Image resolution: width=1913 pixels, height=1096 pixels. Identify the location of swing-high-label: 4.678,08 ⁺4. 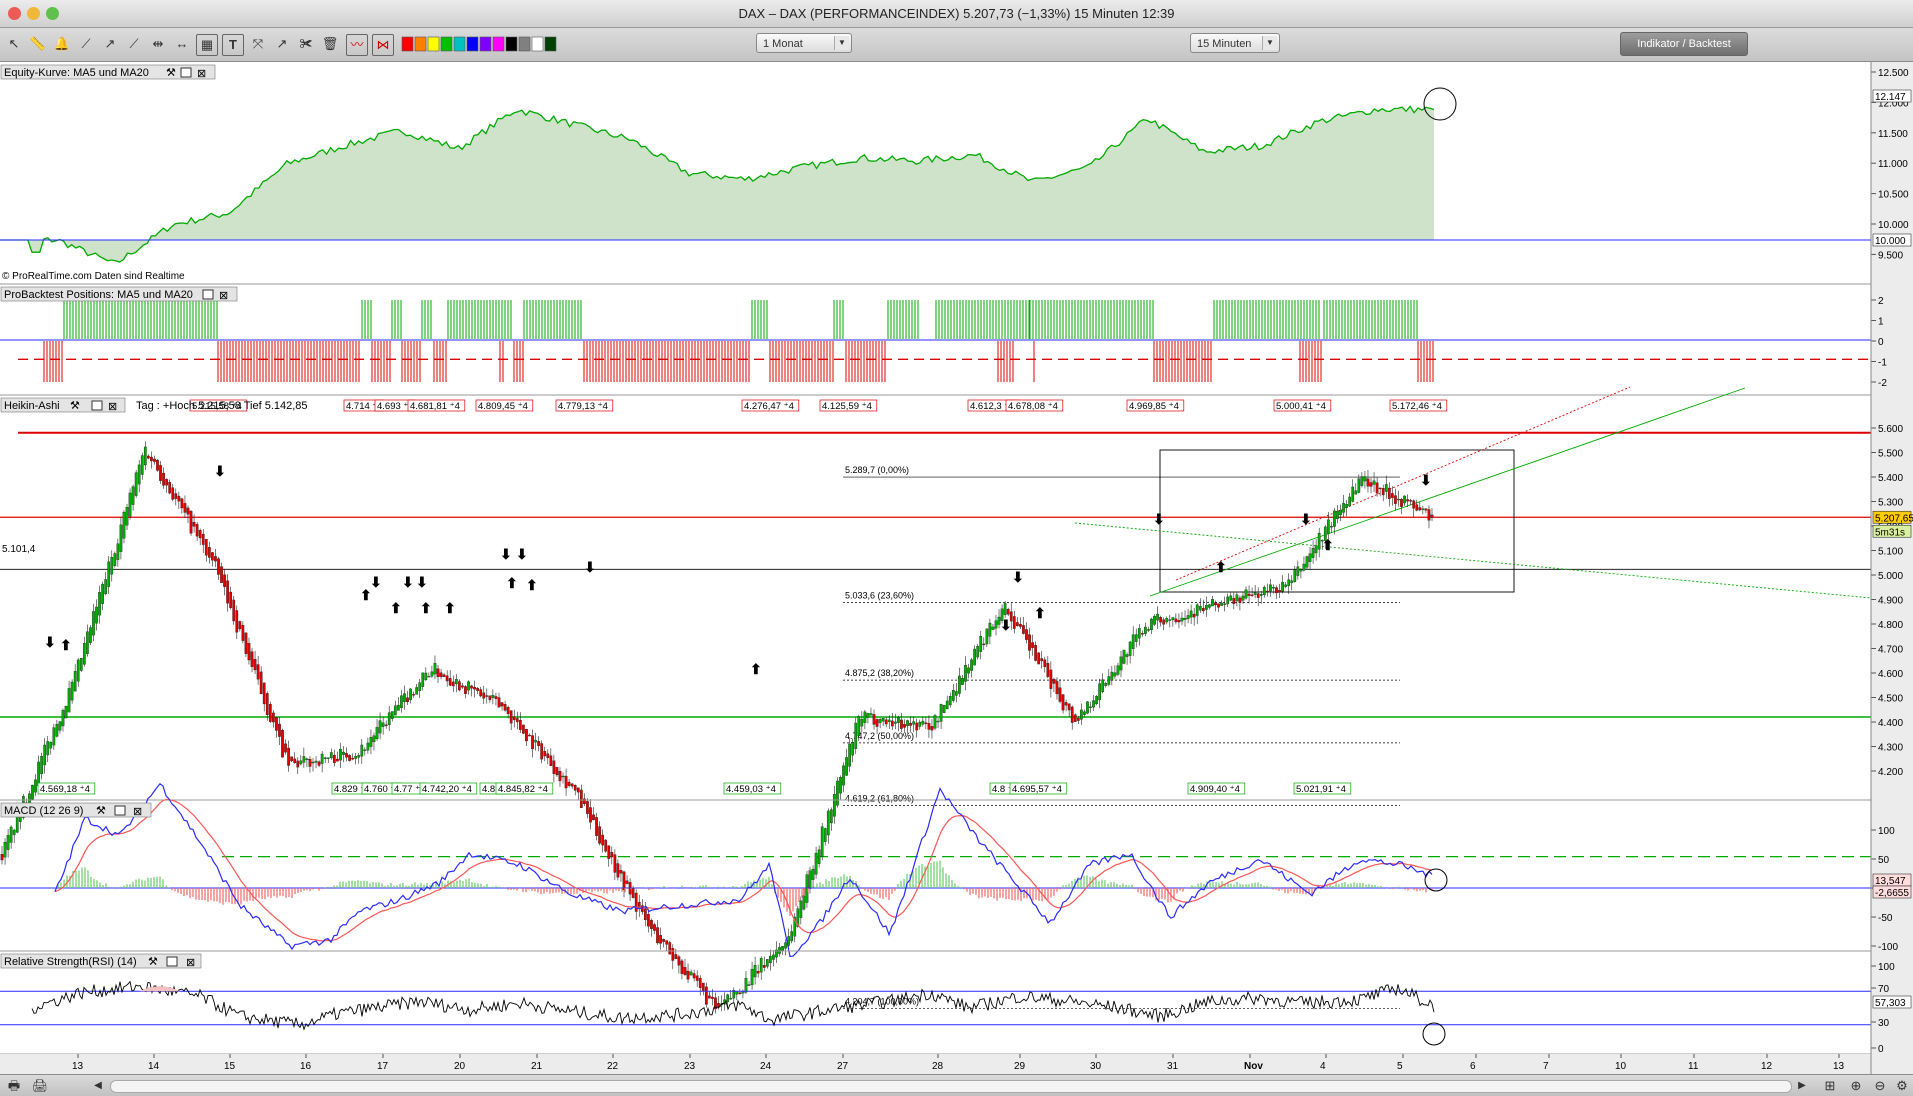
(1033, 406).